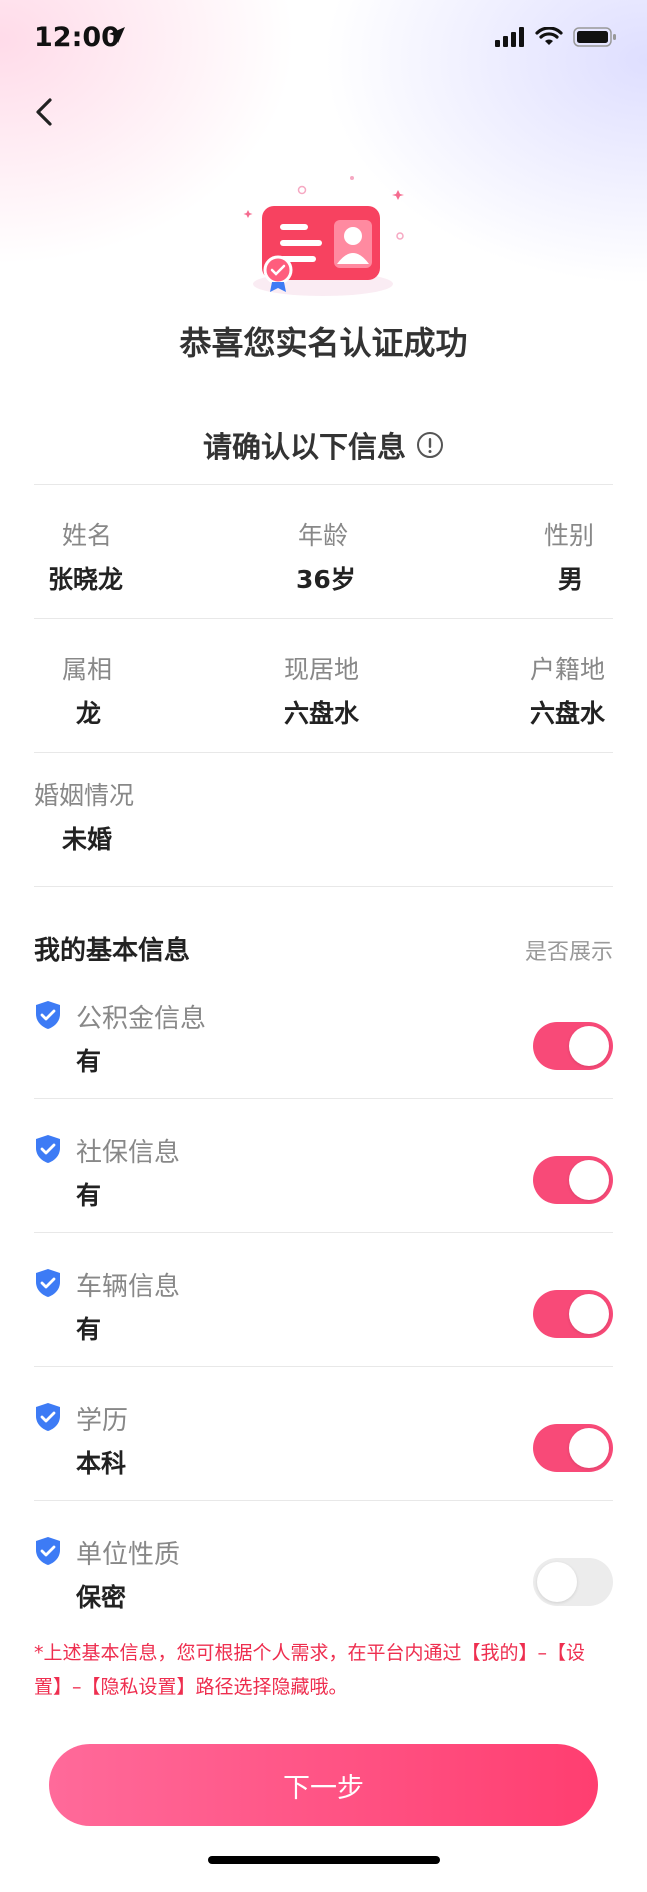 This screenshot has height=1892, width=647. I want to click on info-row-vehicle: 车辆信息 有, so click(323, 1327).